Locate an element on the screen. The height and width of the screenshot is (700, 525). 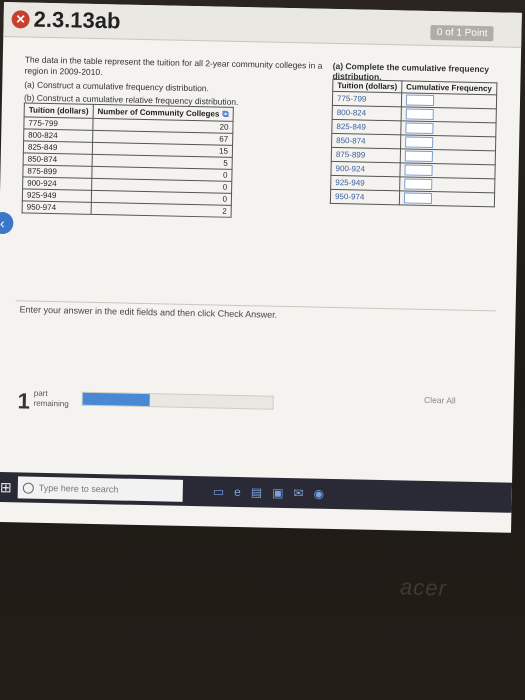
copy-data-icon: ⧉ is located at coordinates (225, 114).